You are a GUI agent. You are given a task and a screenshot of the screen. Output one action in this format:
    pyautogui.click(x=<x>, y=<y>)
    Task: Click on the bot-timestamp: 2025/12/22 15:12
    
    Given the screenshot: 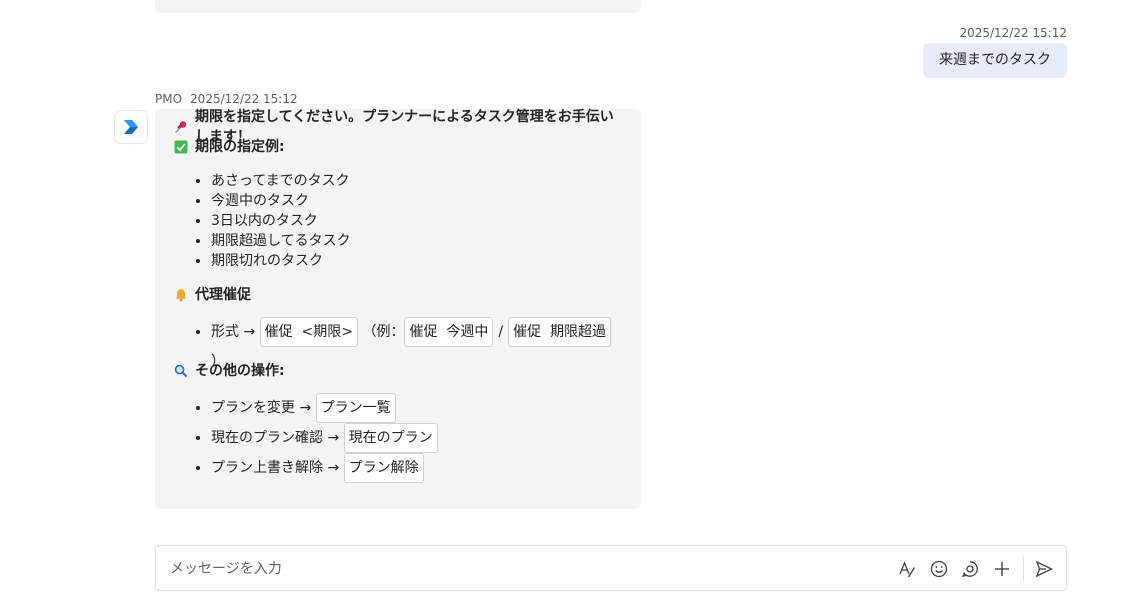 What is the action you would take?
    pyautogui.click(x=244, y=99)
    